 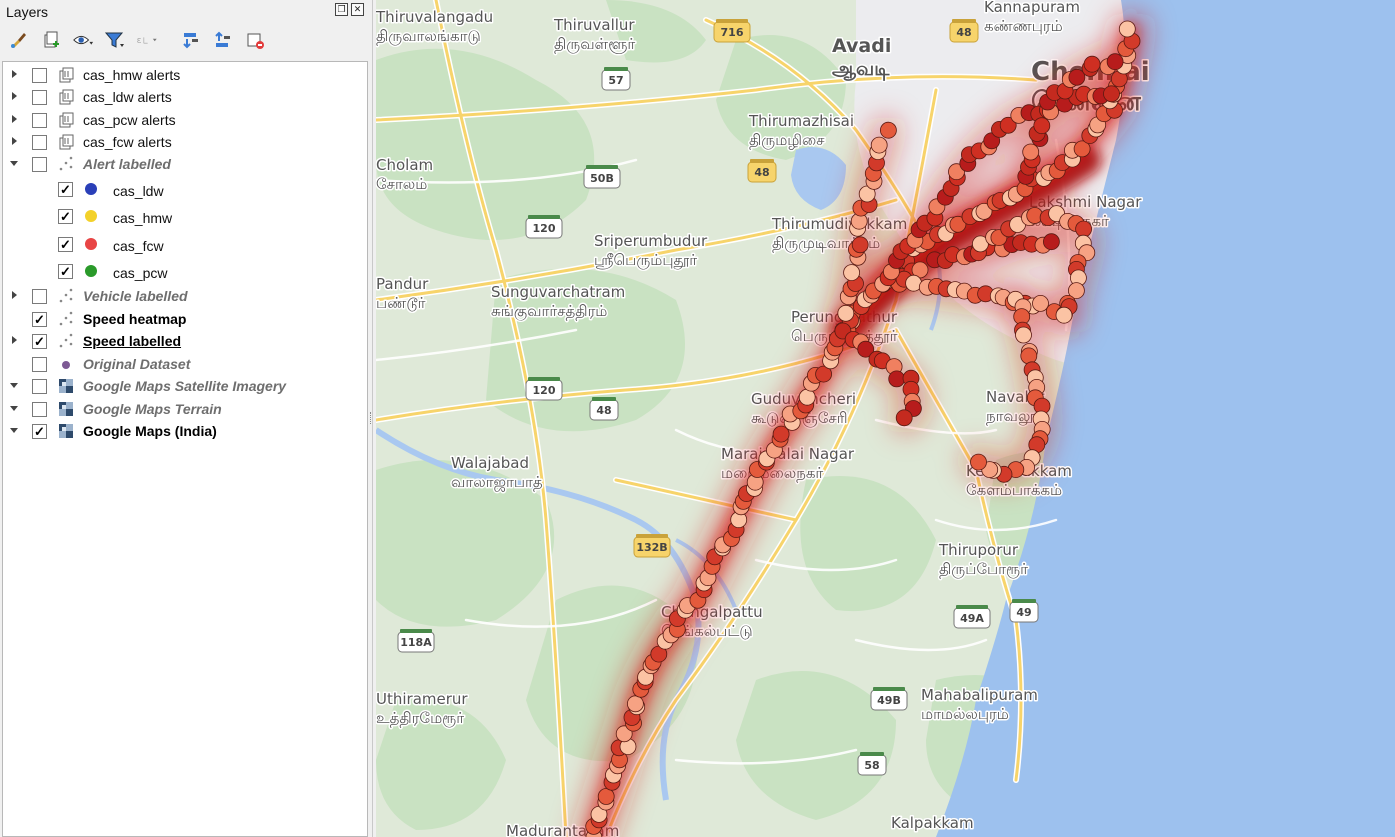 I want to click on layer-row-cas-hmw-alerts: cas_hmw alerts, so click(x=184, y=75).